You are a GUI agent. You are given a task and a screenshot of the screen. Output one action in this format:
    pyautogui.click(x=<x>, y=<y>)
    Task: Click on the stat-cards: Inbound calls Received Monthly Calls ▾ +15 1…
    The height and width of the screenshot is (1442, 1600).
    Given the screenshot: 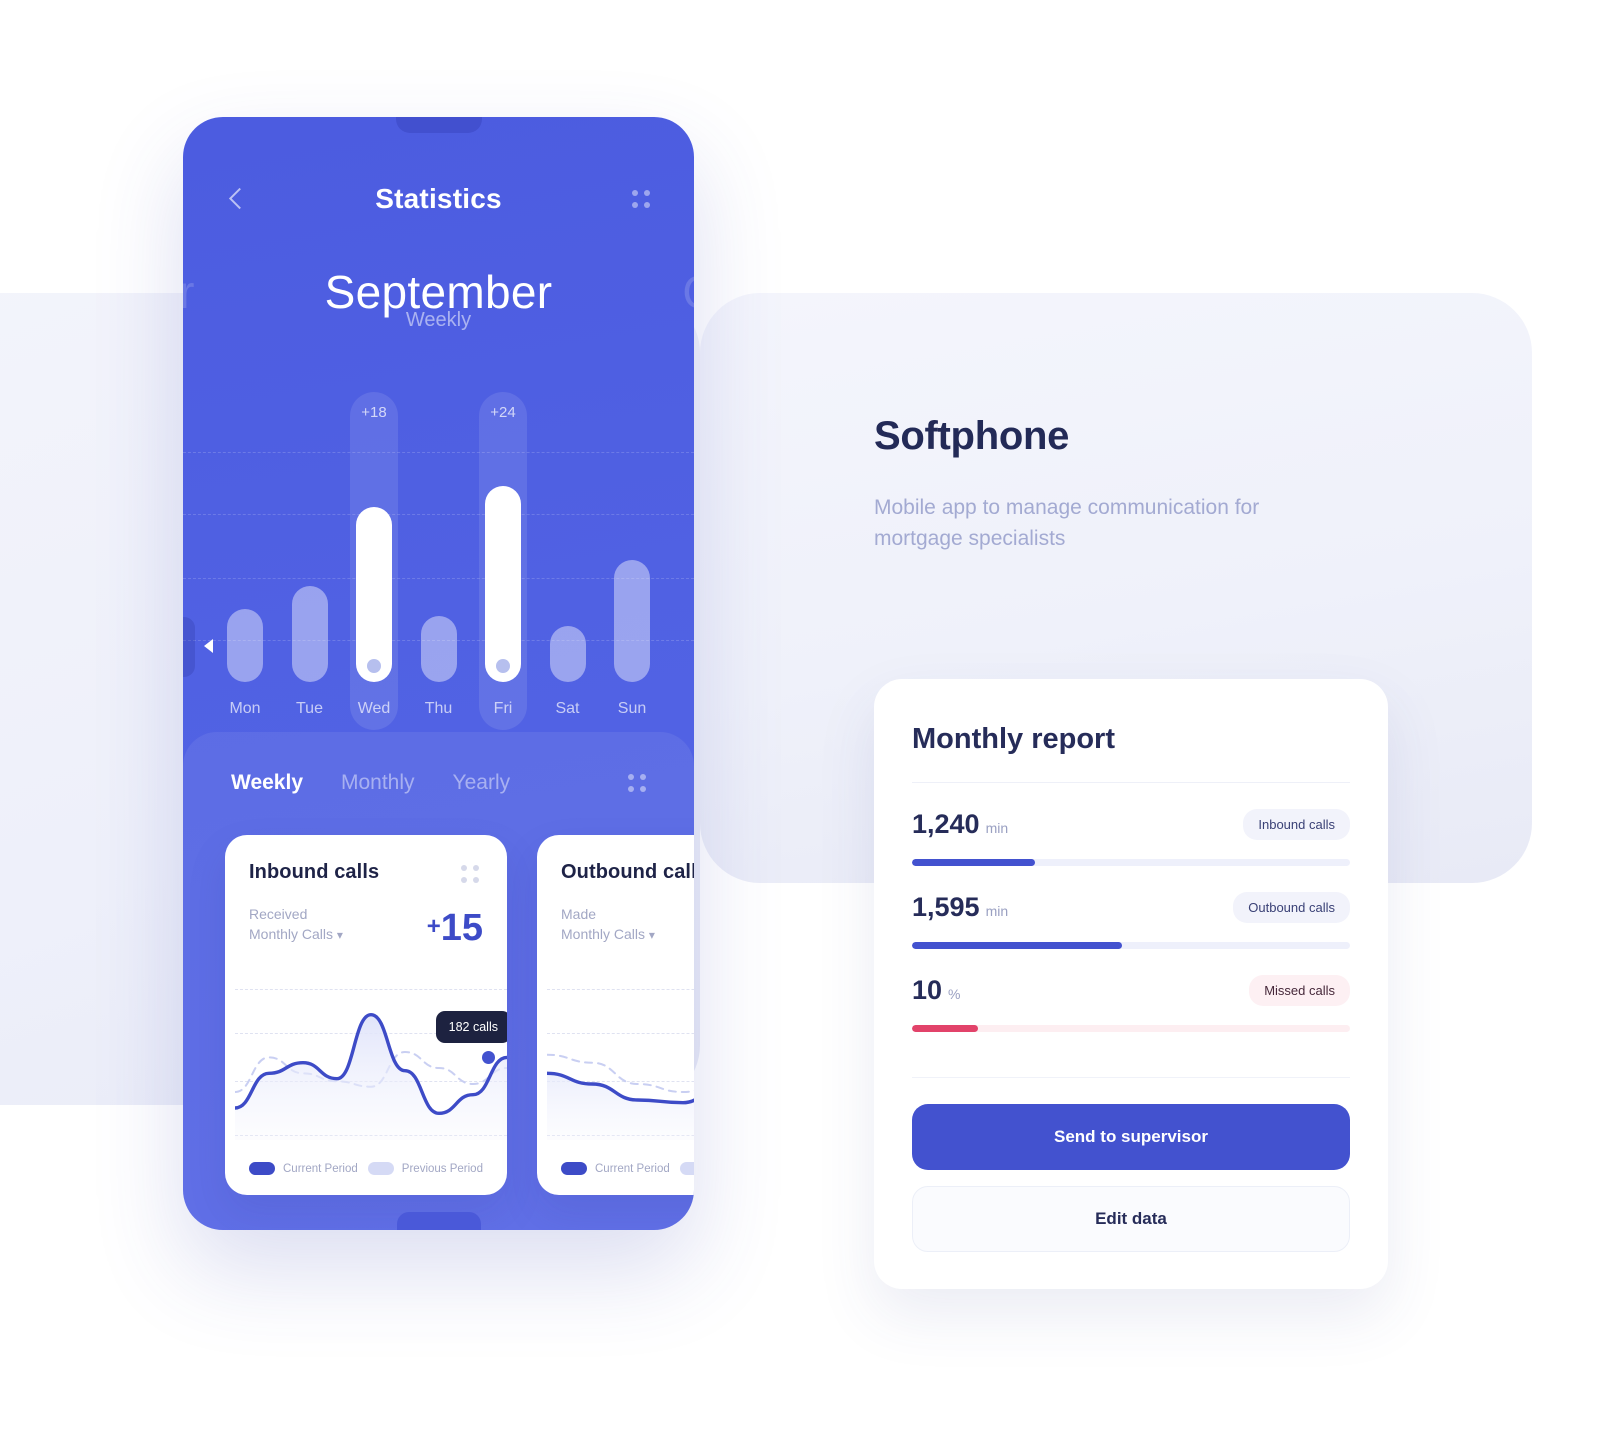 What is the action you would take?
    pyautogui.click(x=459, y=1032)
    